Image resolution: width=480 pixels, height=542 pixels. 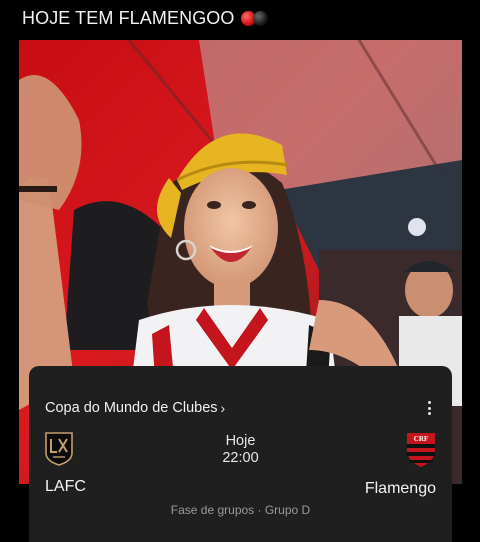 I want to click on story-caption: HOJE TEM FLAMENGOO, so click(x=145, y=18).